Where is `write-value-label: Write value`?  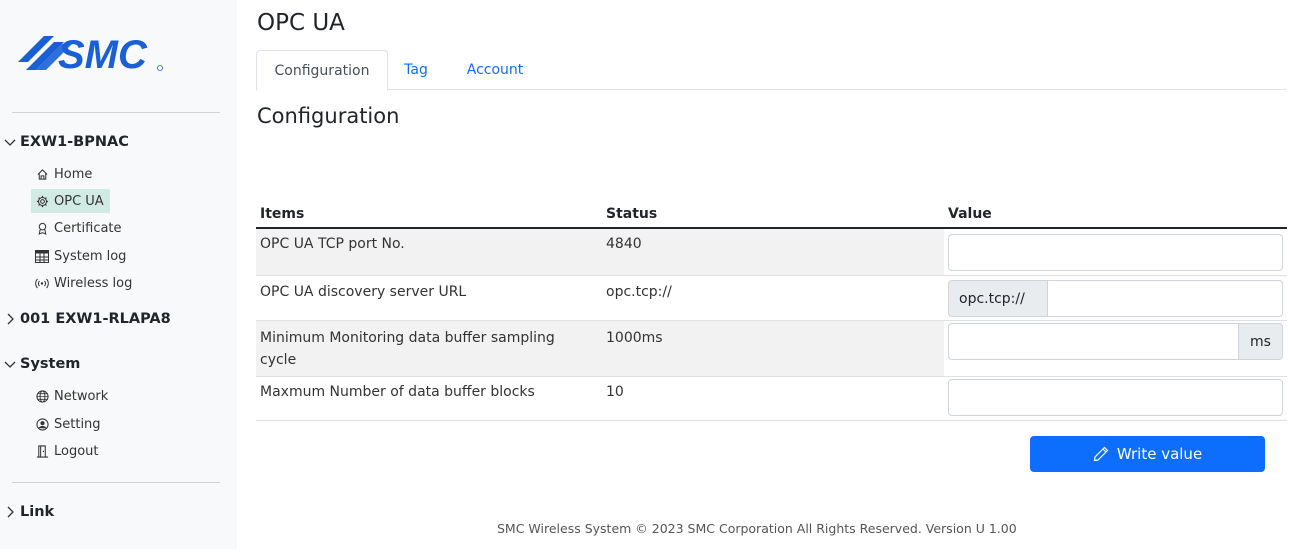 write-value-label: Write value is located at coordinates (1159, 454).